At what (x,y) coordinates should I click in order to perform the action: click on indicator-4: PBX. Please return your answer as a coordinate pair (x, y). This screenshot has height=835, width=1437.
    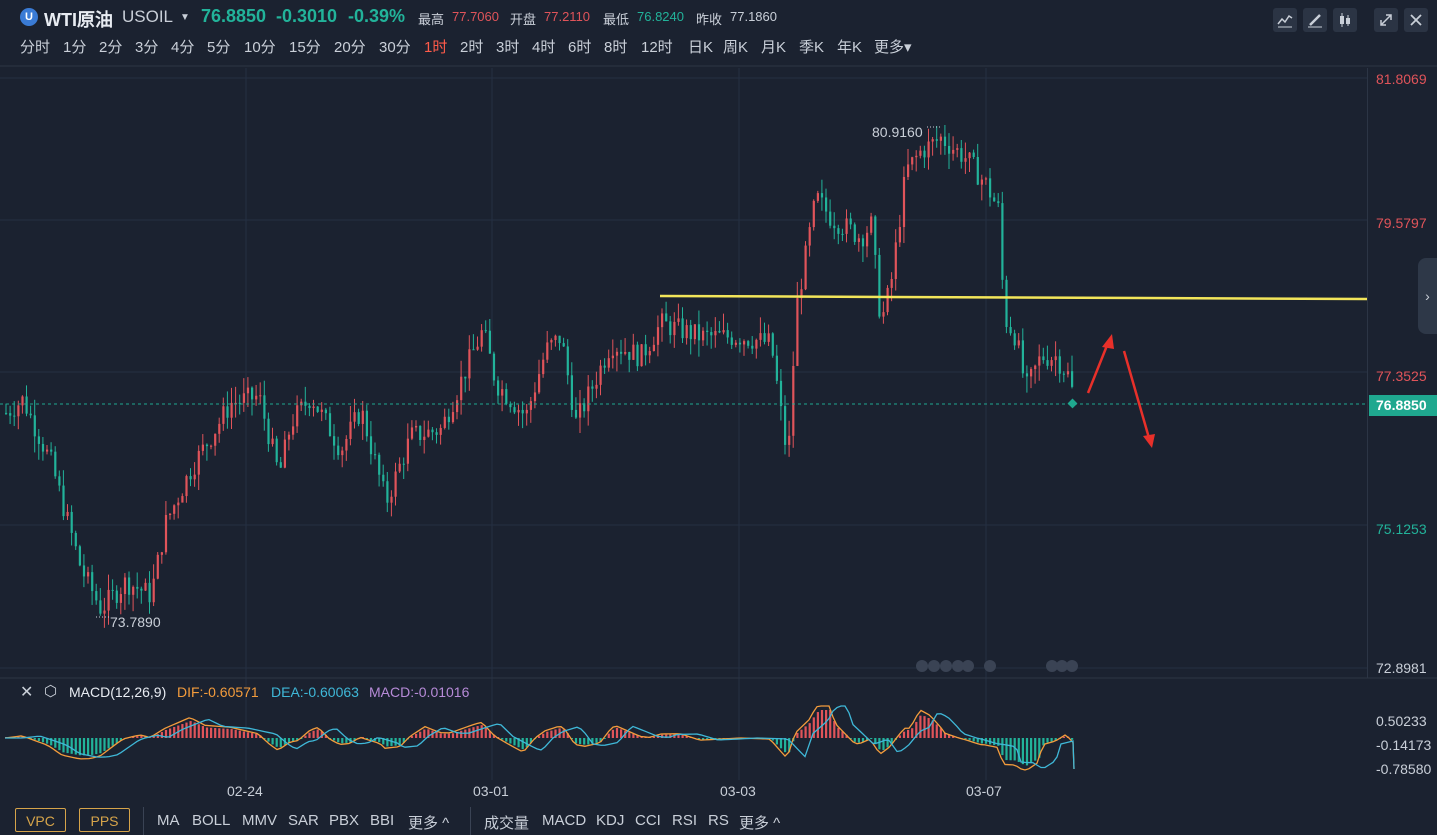
    Looking at the image, I should click on (344, 820).